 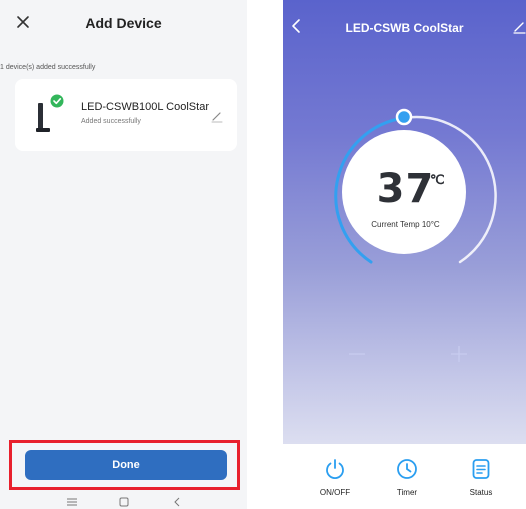 I want to click on device-name: LED-CSWB100L CoolStar, so click(x=145, y=107).